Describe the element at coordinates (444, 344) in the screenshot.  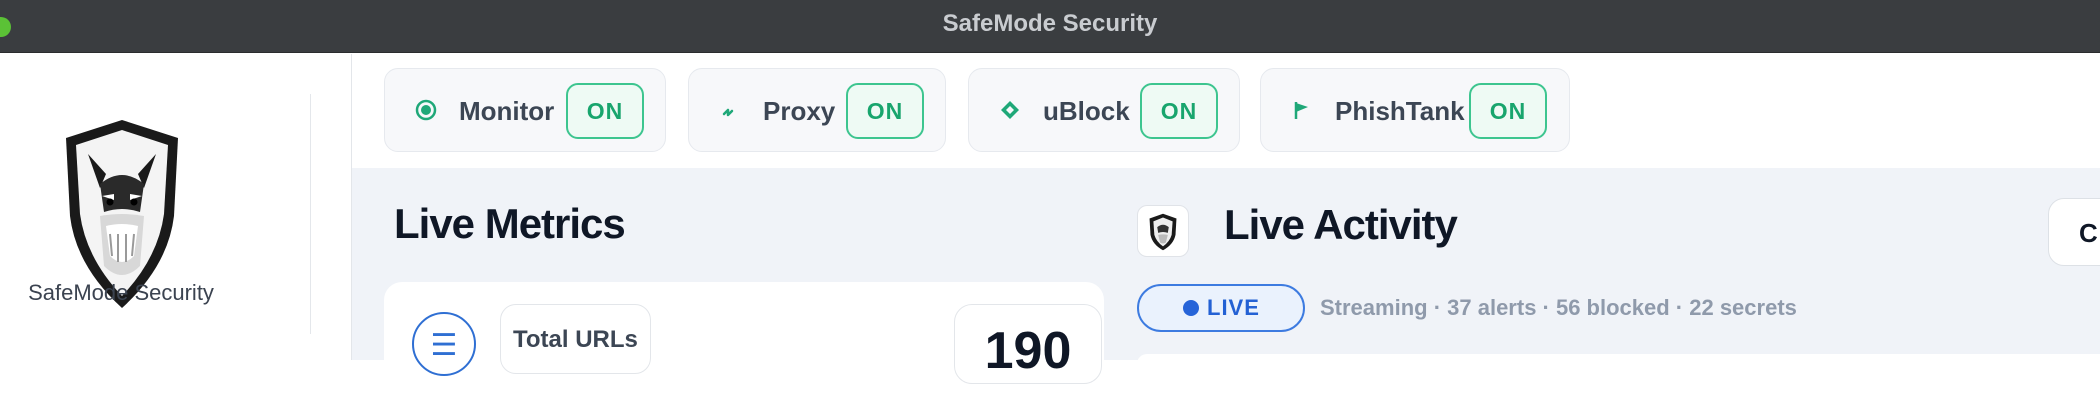
I see `list-icon: ☰` at that location.